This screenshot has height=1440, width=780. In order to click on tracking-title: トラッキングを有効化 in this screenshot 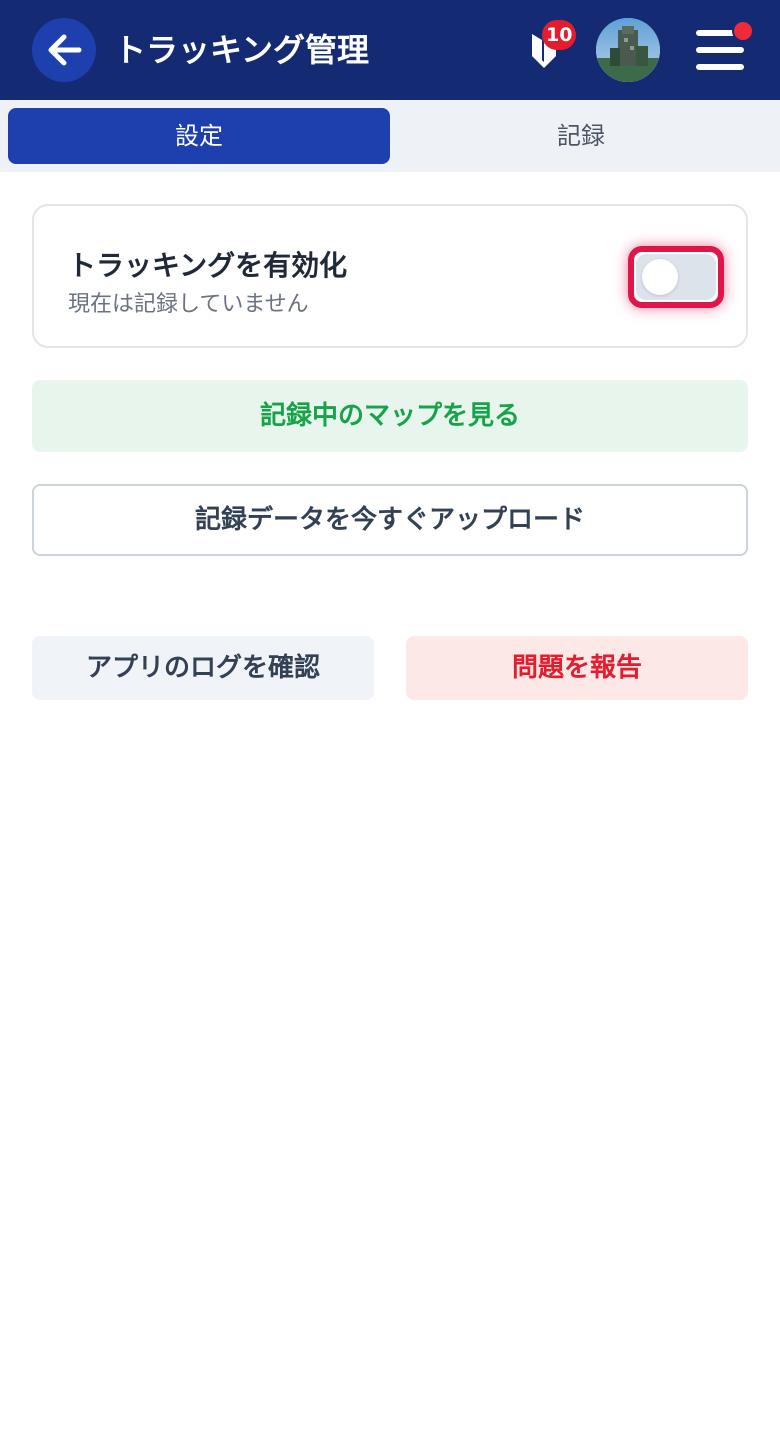, I will do `click(208, 265)`.